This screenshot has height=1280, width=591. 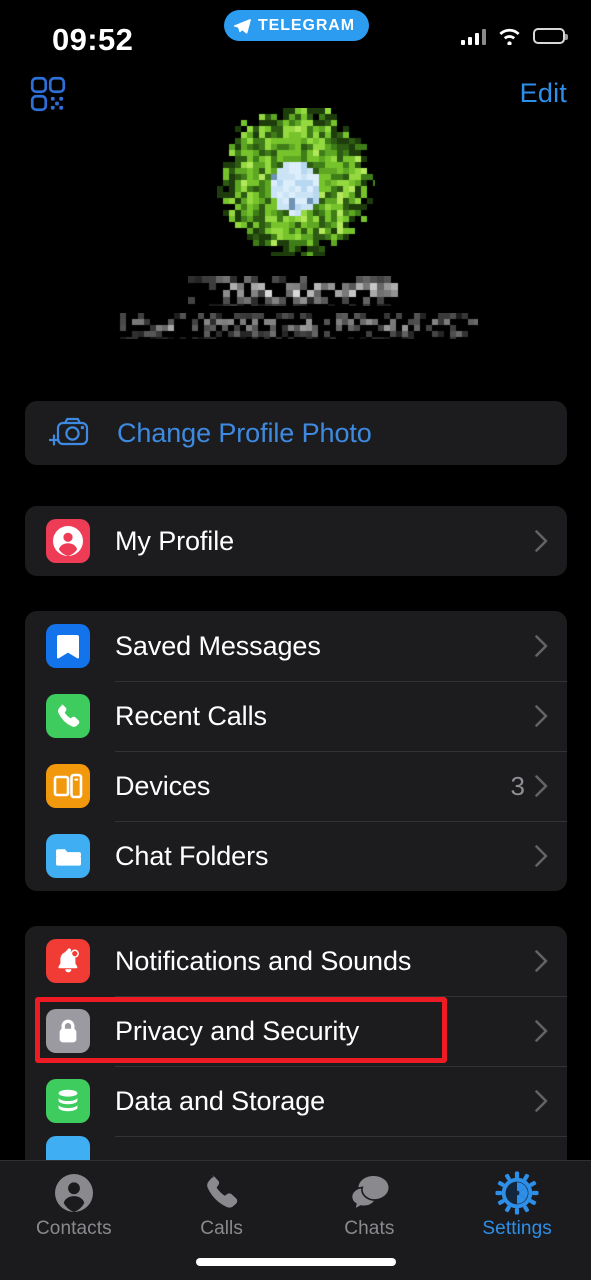 I want to click on phone-handset-icon, so click(x=222, y=1193).